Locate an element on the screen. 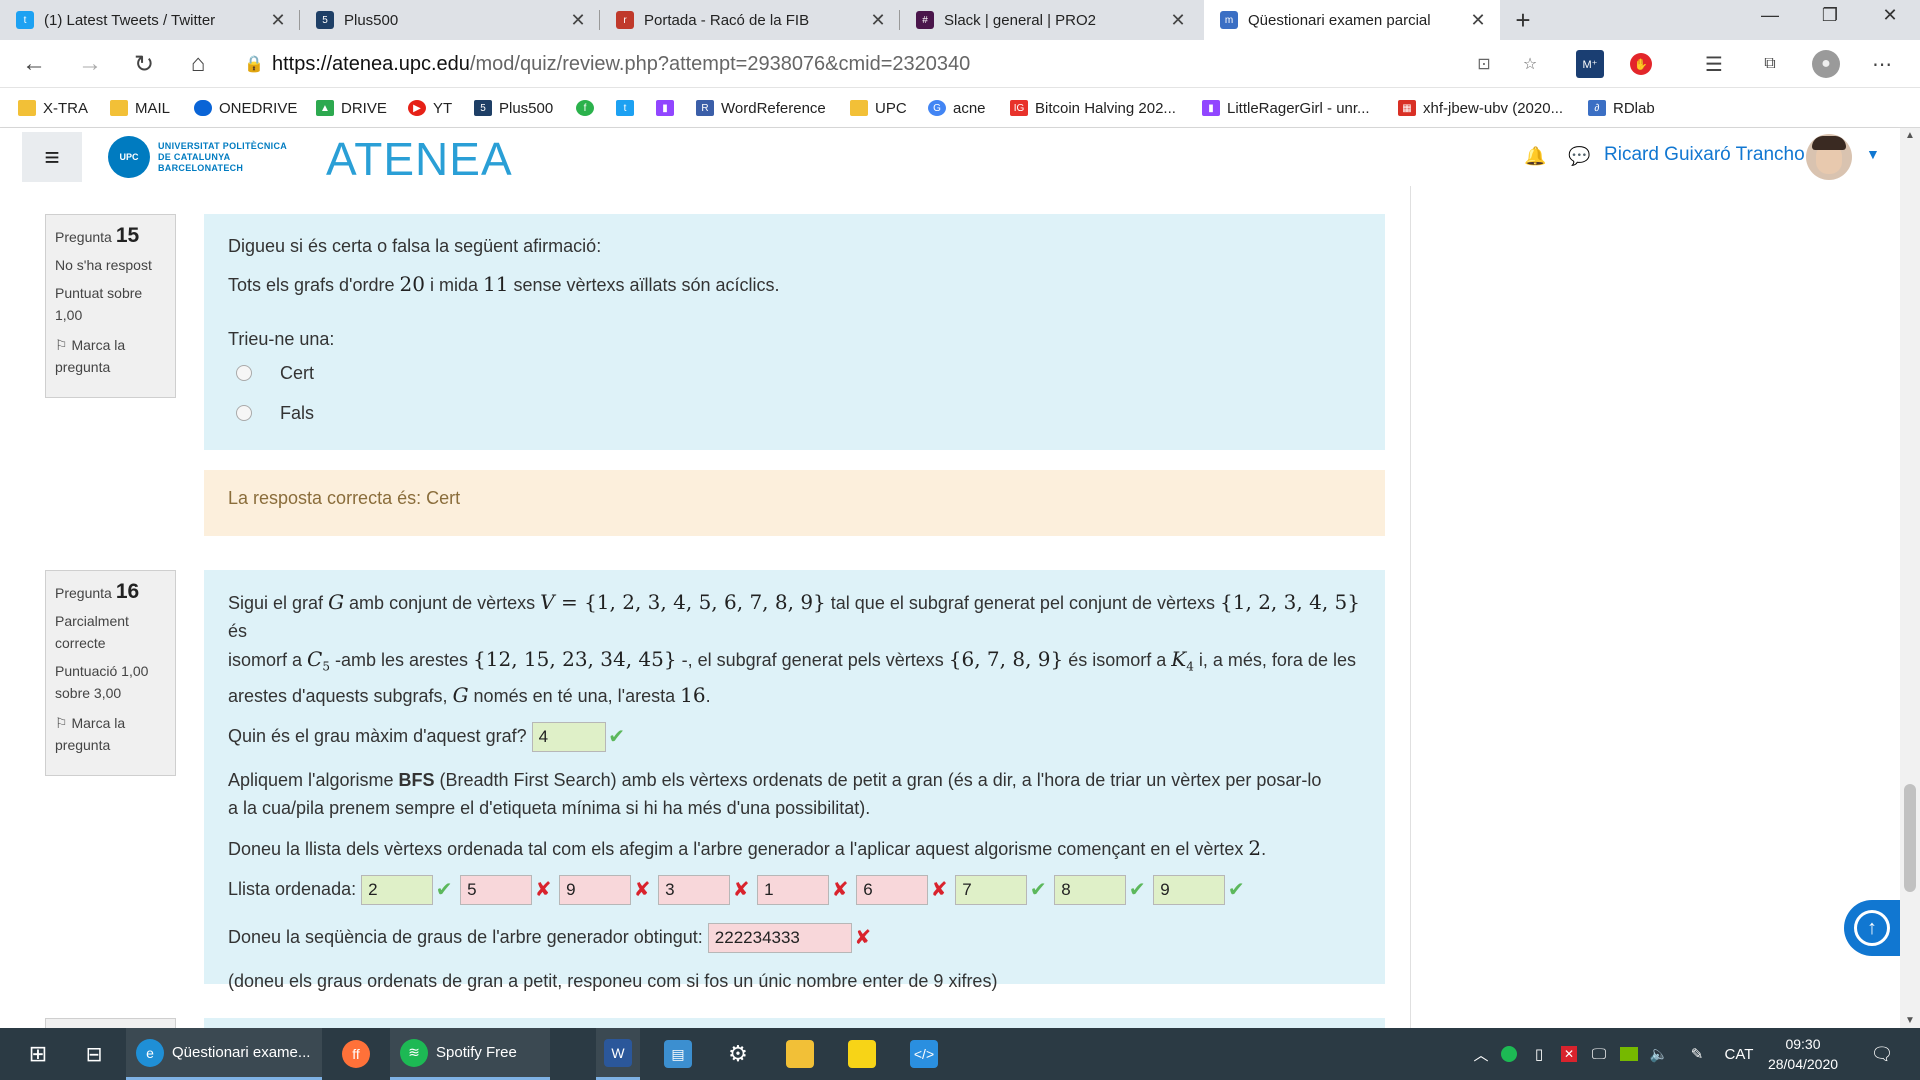 Image resolution: width=1920 pixels, height=1080 pixels. list-answer-5: 1 is located at coordinates (793, 890).